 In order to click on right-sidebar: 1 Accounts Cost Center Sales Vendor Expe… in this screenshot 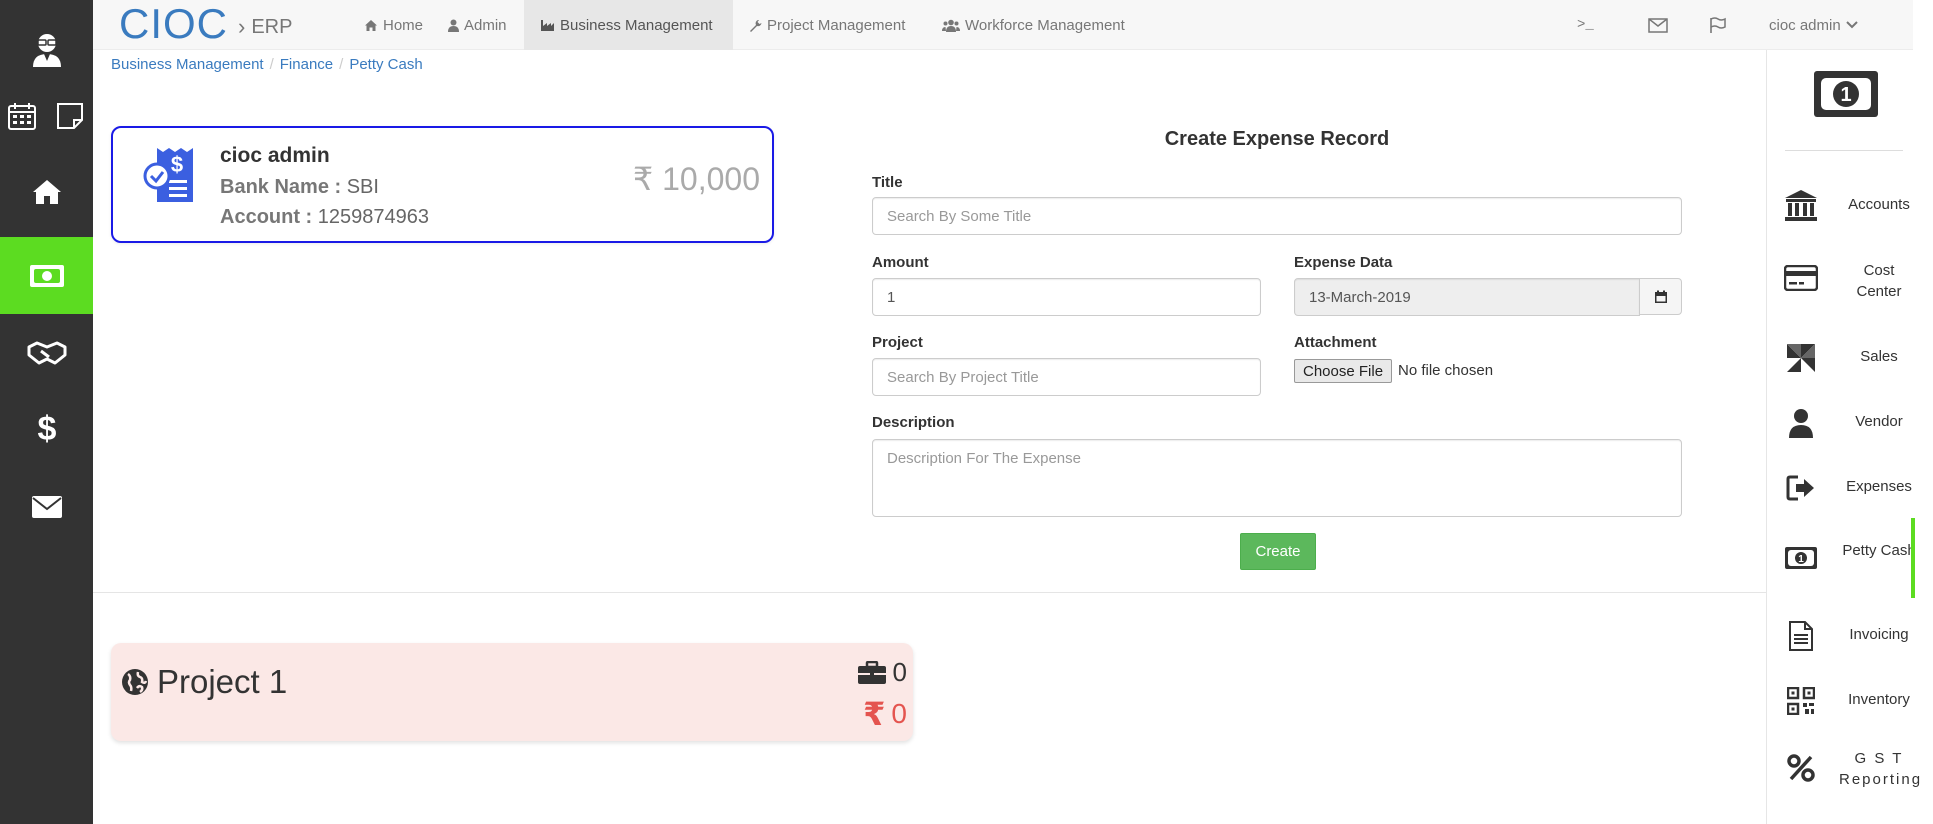, I will do `click(1849, 437)`.